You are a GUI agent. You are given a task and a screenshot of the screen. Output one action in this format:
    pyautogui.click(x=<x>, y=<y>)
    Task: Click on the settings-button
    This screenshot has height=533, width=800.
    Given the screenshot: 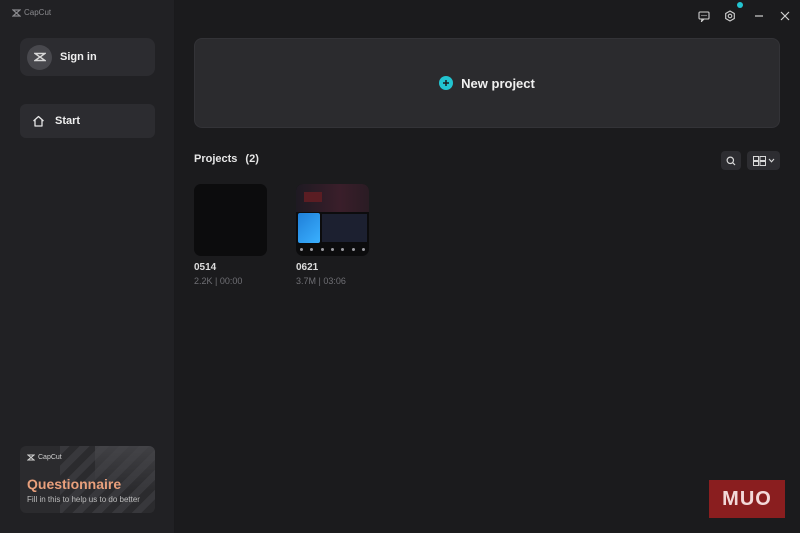 What is the action you would take?
    pyautogui.click(x=730, y=16)
    